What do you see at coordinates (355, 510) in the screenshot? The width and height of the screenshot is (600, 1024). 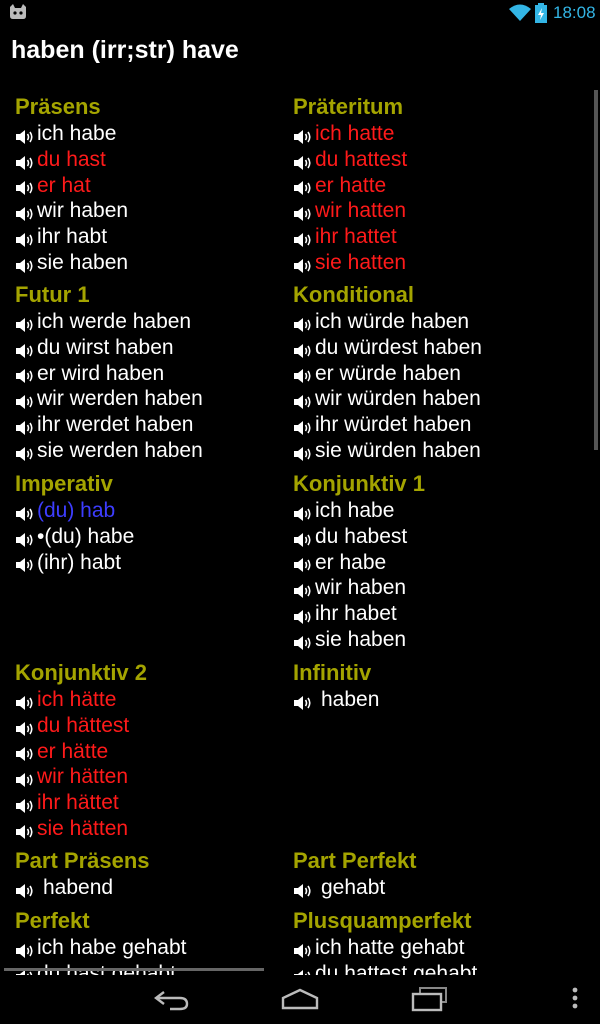 I see `conjugation-form: ich habe` at bounding box center [355, 510].